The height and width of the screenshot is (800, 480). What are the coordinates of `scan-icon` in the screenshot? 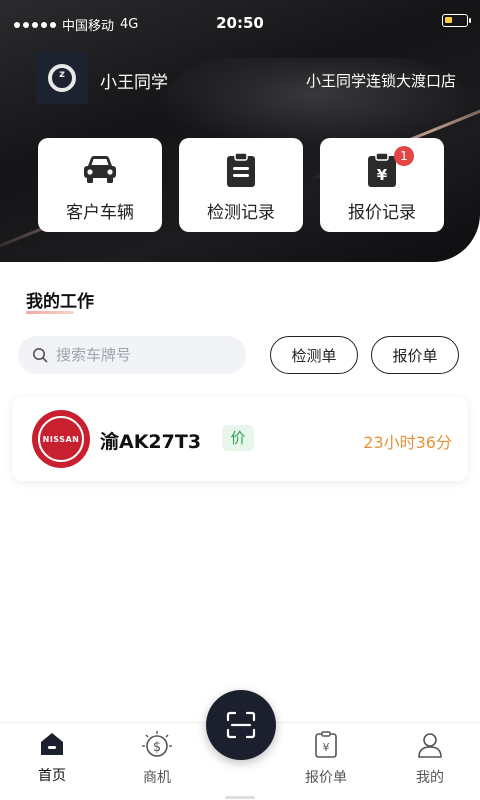 It's located at (241, 725).